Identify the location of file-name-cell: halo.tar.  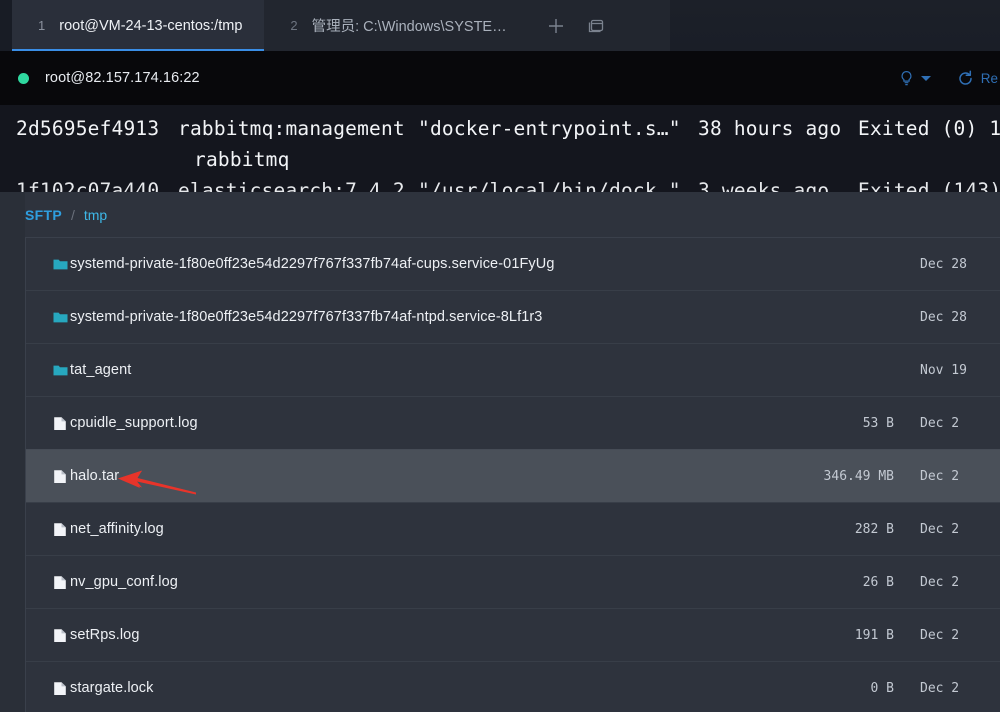
(390, 476).